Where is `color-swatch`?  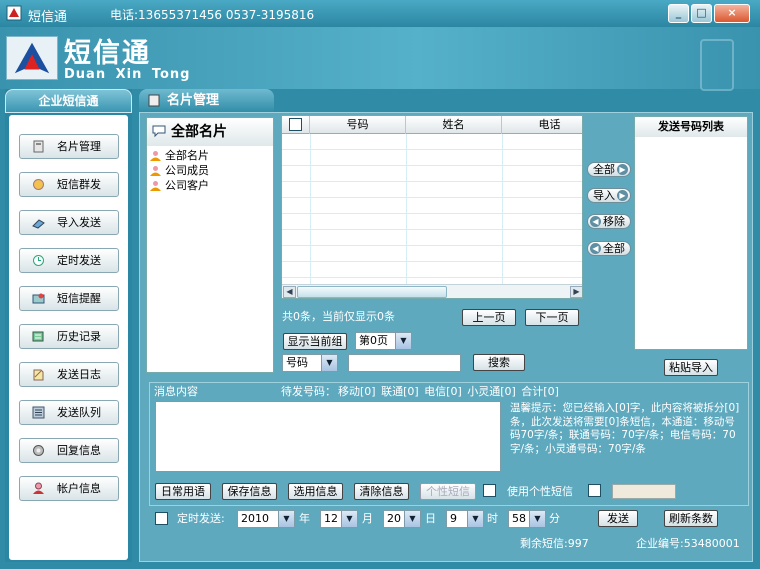 color-swatch is located at coordinates (644, 491).